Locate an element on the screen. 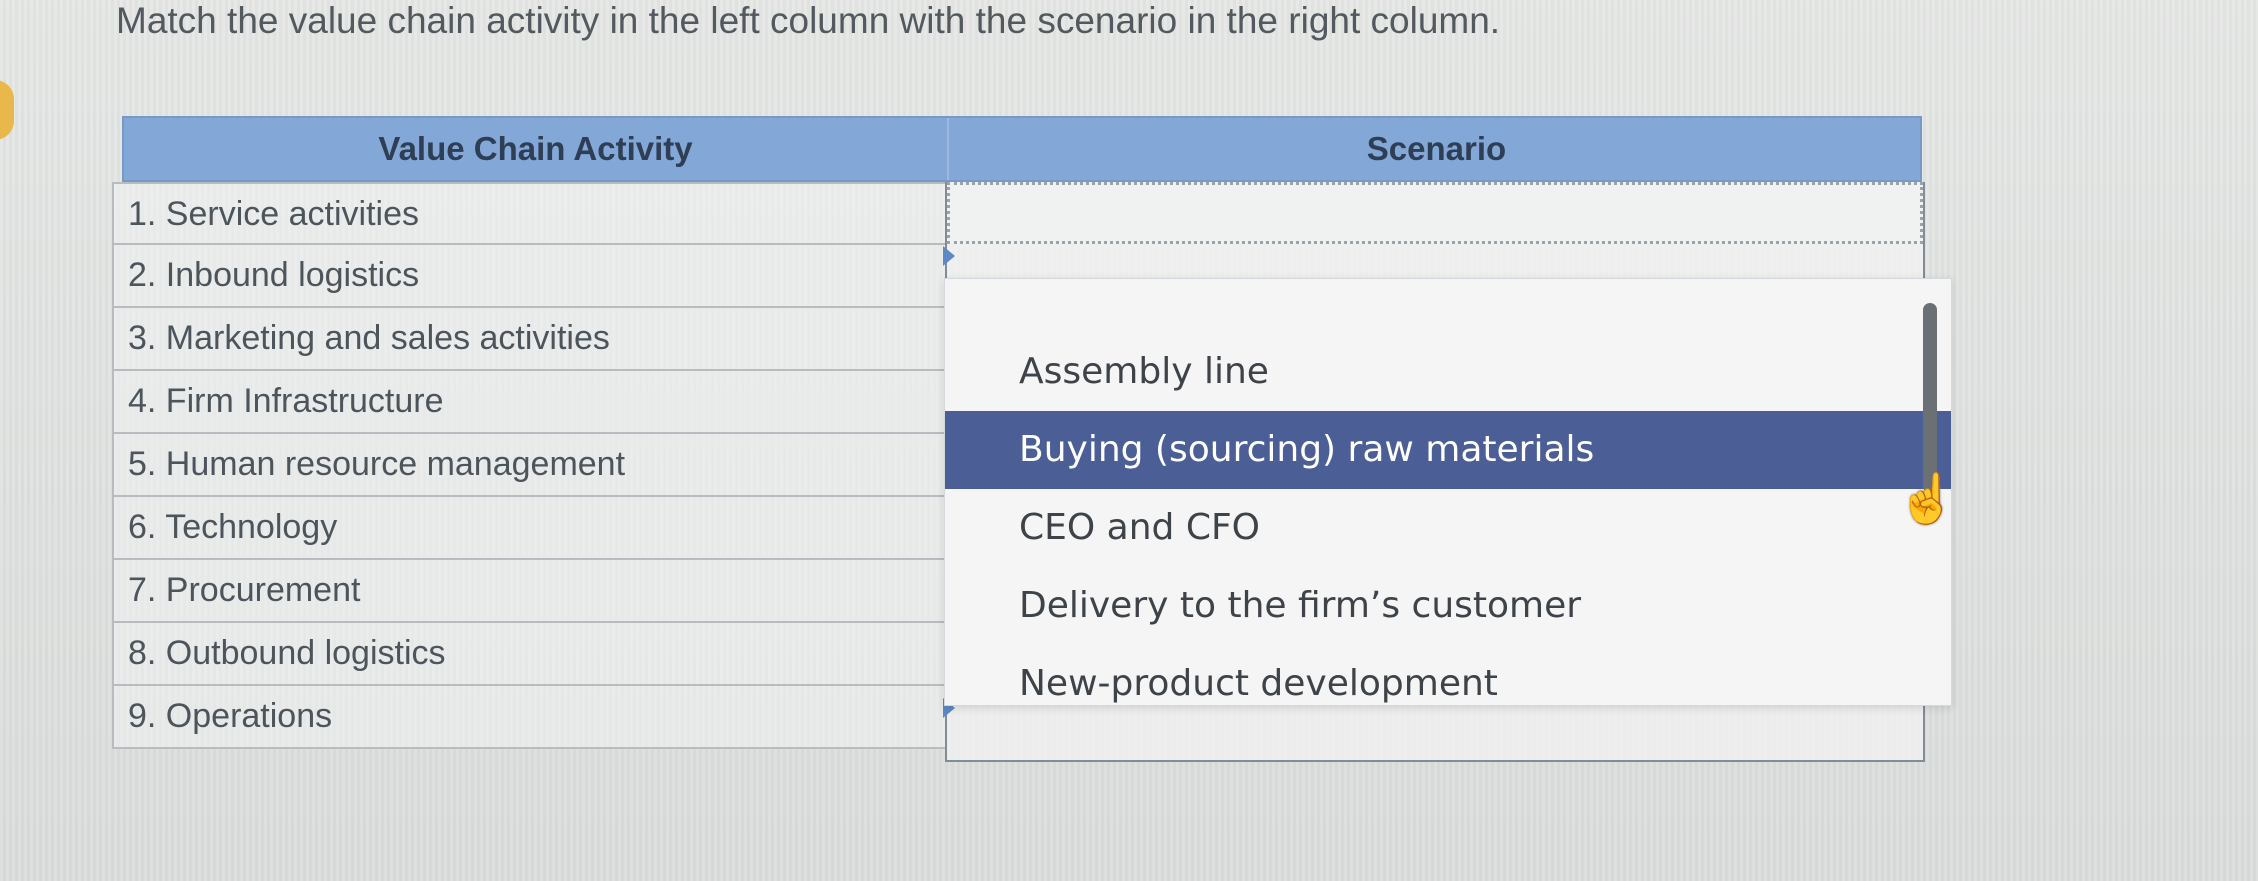  activity-row-3: 3. Marketing and sales activities is located at coordinates (529, 339).